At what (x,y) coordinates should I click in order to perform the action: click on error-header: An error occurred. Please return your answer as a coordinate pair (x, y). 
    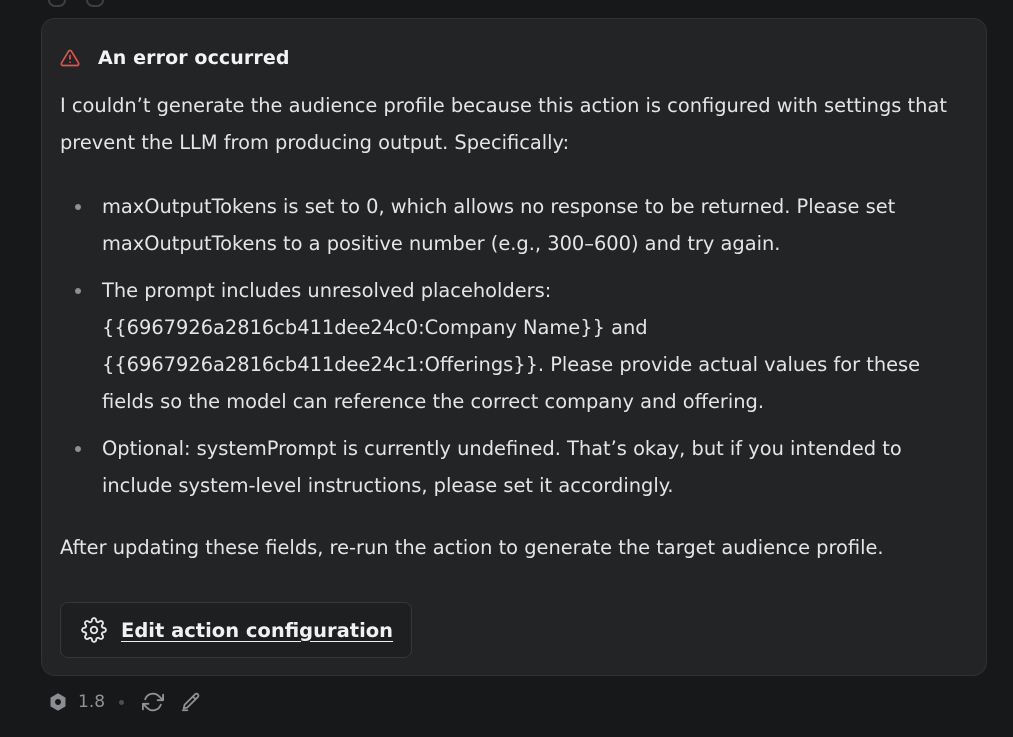
    Looking at the image, I should click on (175, 58).